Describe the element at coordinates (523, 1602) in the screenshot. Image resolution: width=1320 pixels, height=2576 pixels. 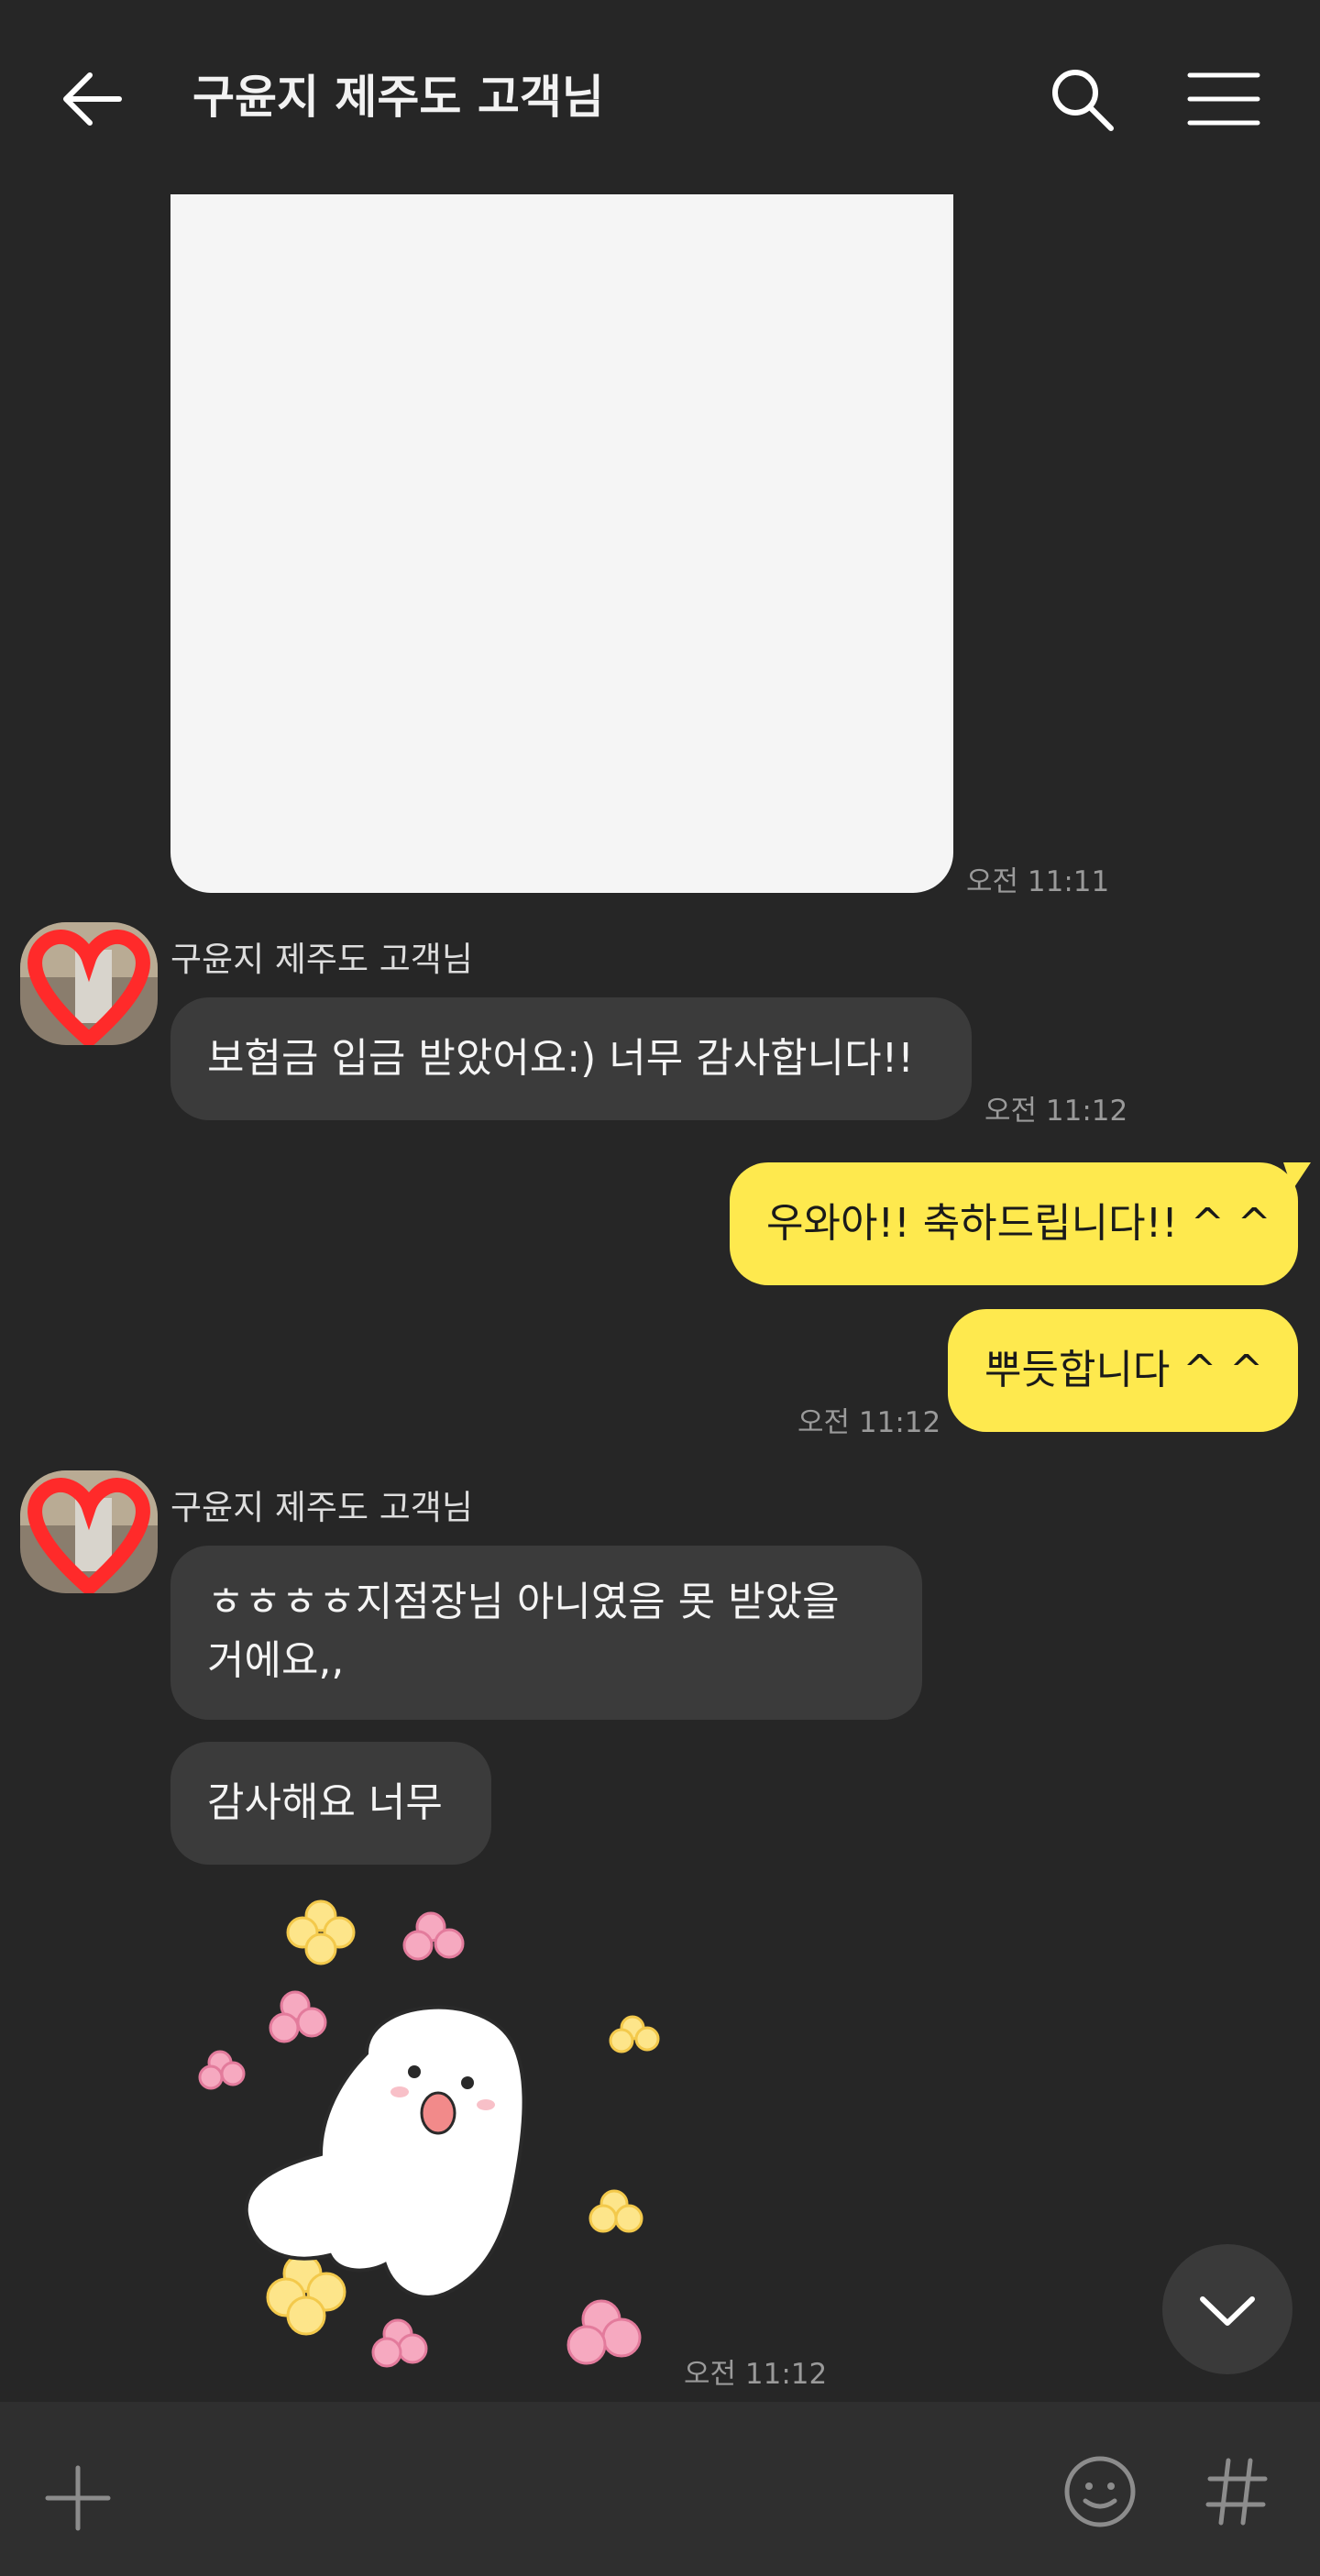
I see `message-text-line: ㅎㅎㅎㅎ지점장님 아니였음 못 받았을` at that location.